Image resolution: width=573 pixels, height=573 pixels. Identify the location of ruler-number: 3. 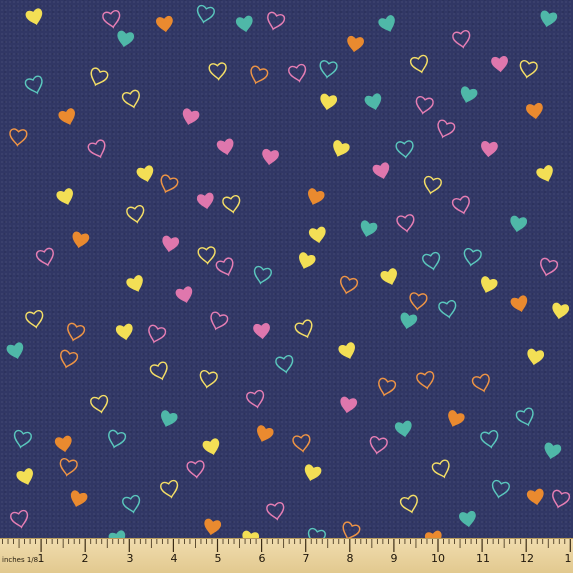
(130, 558).